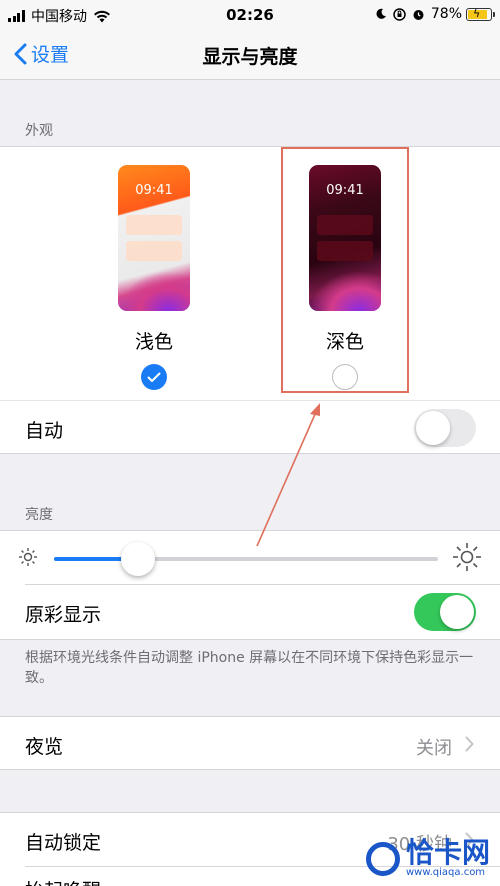 Image resolution: width=500 pixels, height=886 pixels. I want to click on page-title: 显示与亮度, so click(250, 57).